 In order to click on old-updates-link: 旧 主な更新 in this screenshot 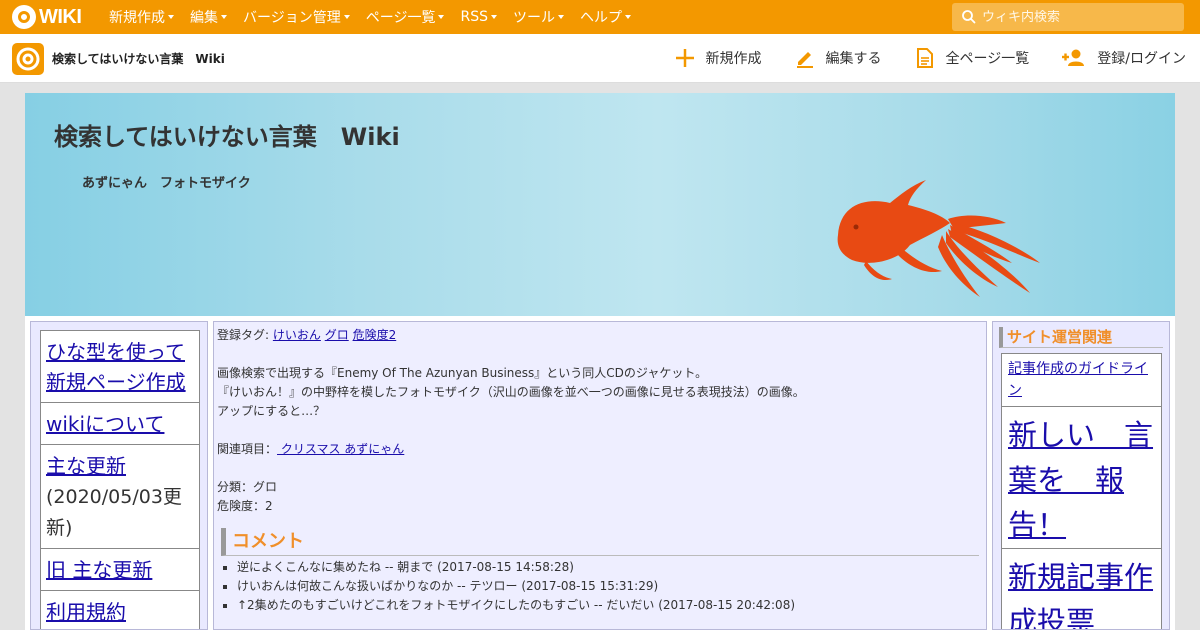, I will do `click(99, 570)`.